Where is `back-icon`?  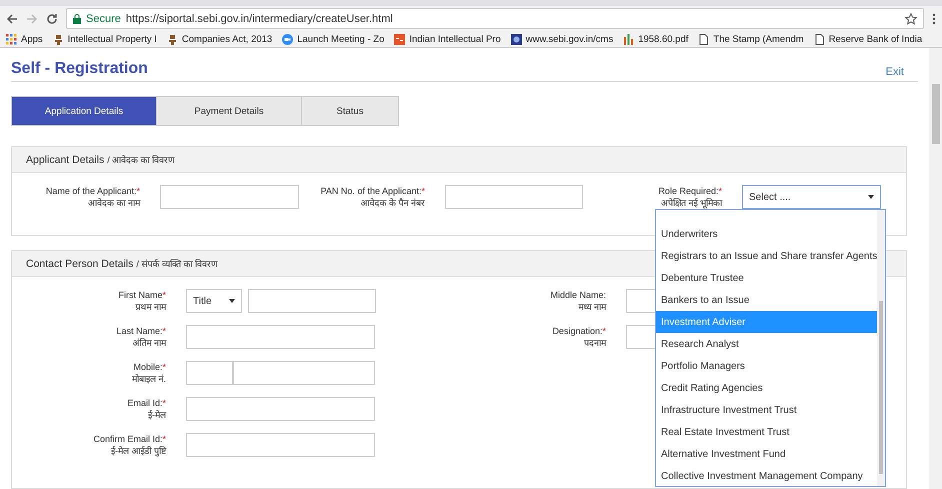
back-icon is located at coordinates (12, 18).